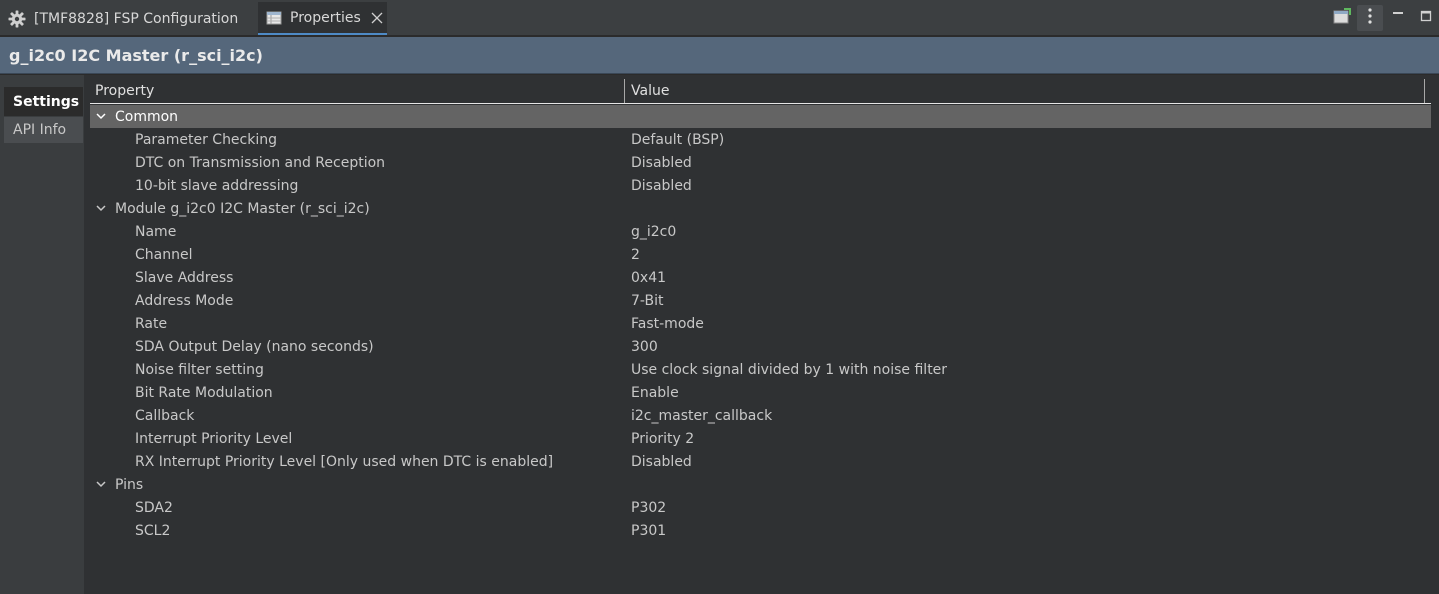  I want to click on tab-label: [TMF8828] FSP Configuration, so click(136, 18).